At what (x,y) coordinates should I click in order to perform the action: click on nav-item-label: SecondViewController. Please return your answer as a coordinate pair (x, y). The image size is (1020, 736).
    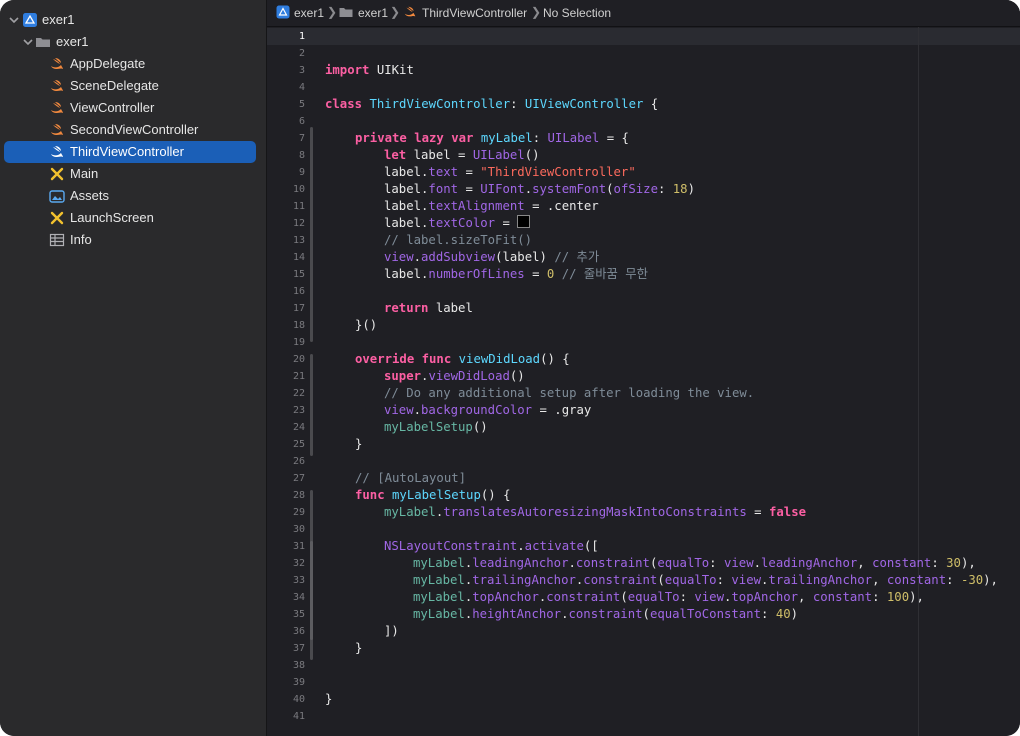
    Looking at the image, I should click on (134, 129).